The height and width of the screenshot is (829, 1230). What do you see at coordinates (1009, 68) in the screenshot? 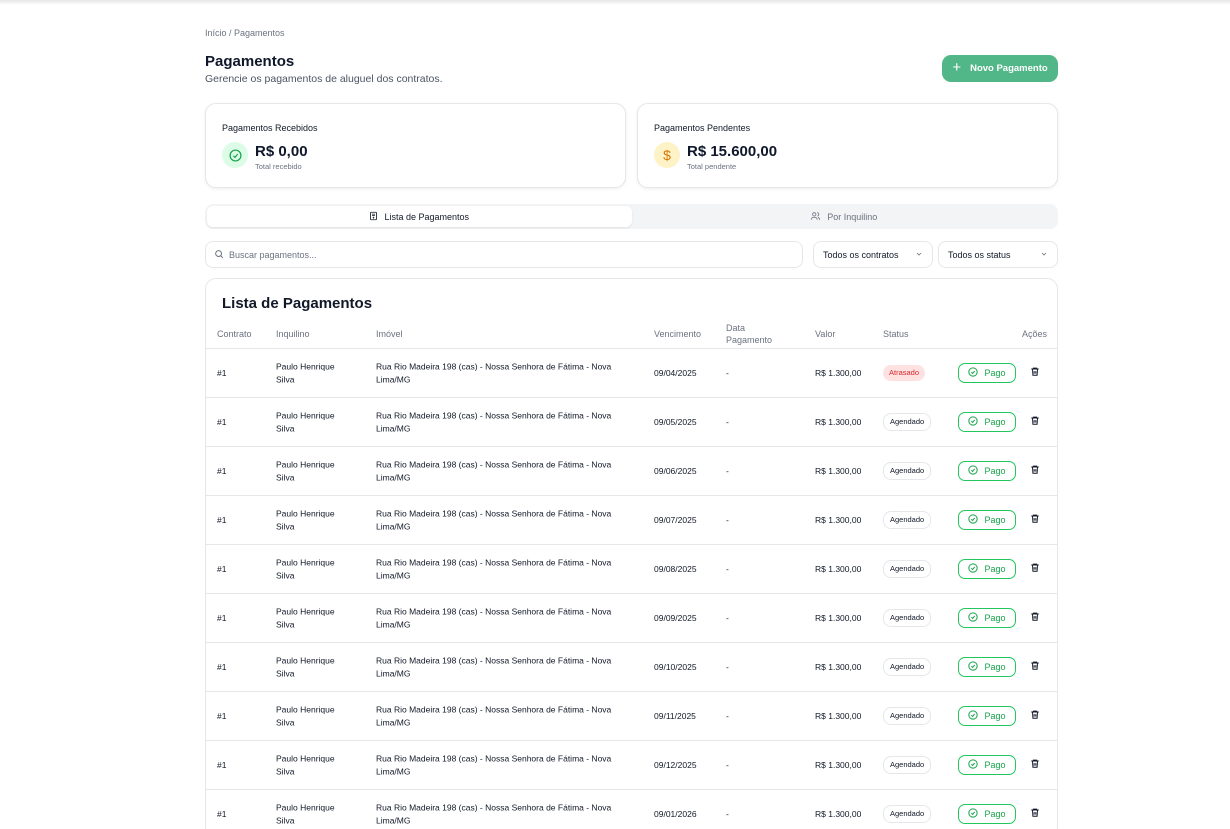
I see `new-payment-label: Novo Pagamento` at bounding box center [1009, 68].